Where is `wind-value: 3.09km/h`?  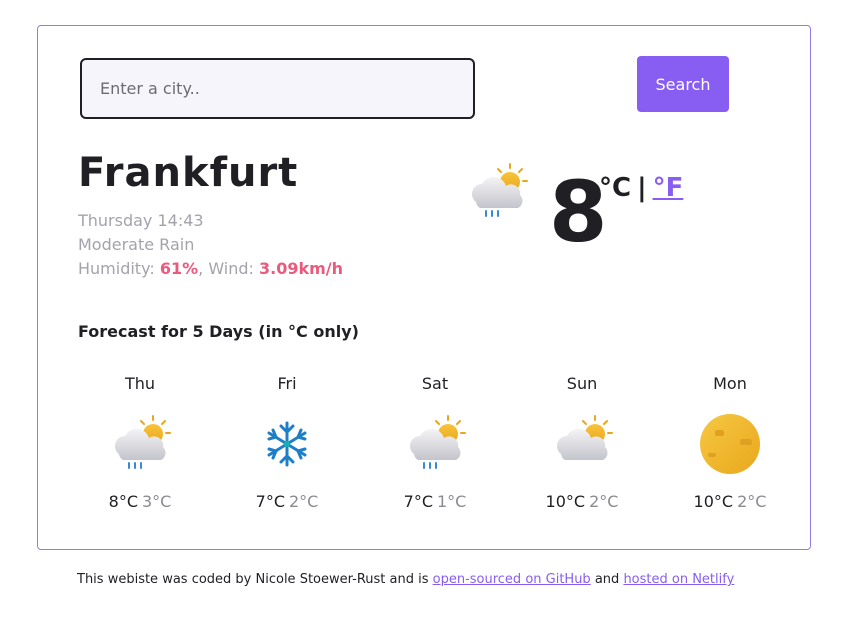
wind-value: 3.09km/h is located at coordinates (301, 268).